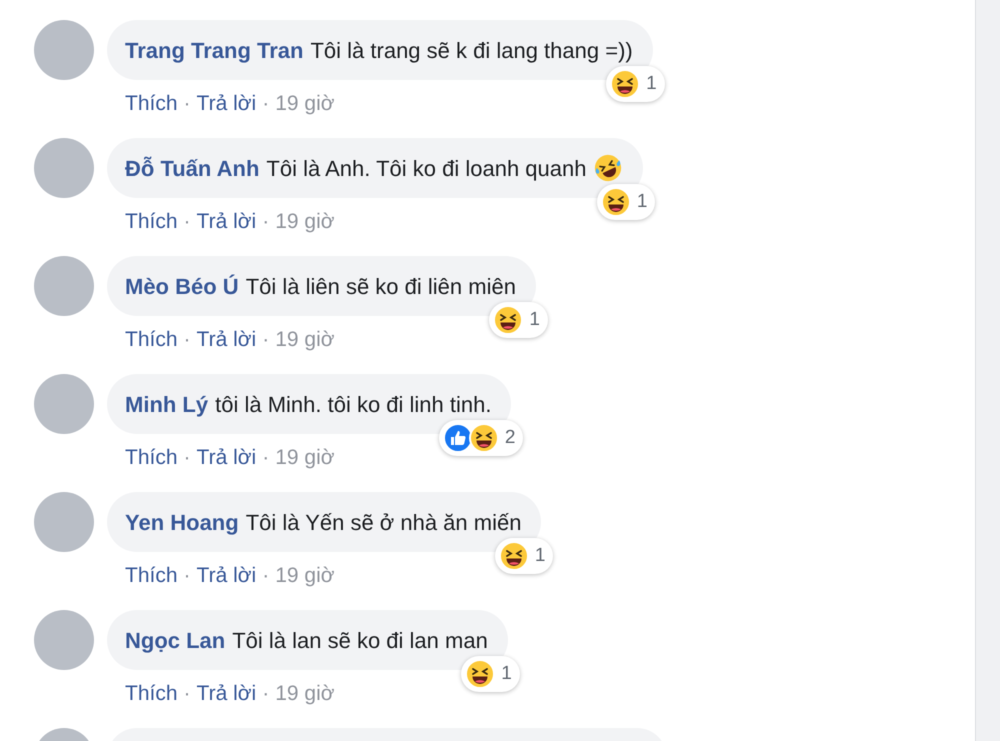 The height and width of the screenshot is (741, 1000). Describe the element at coordinates (166, 404) in the screenshot. I see `author-link: Minh Lý` at that location.